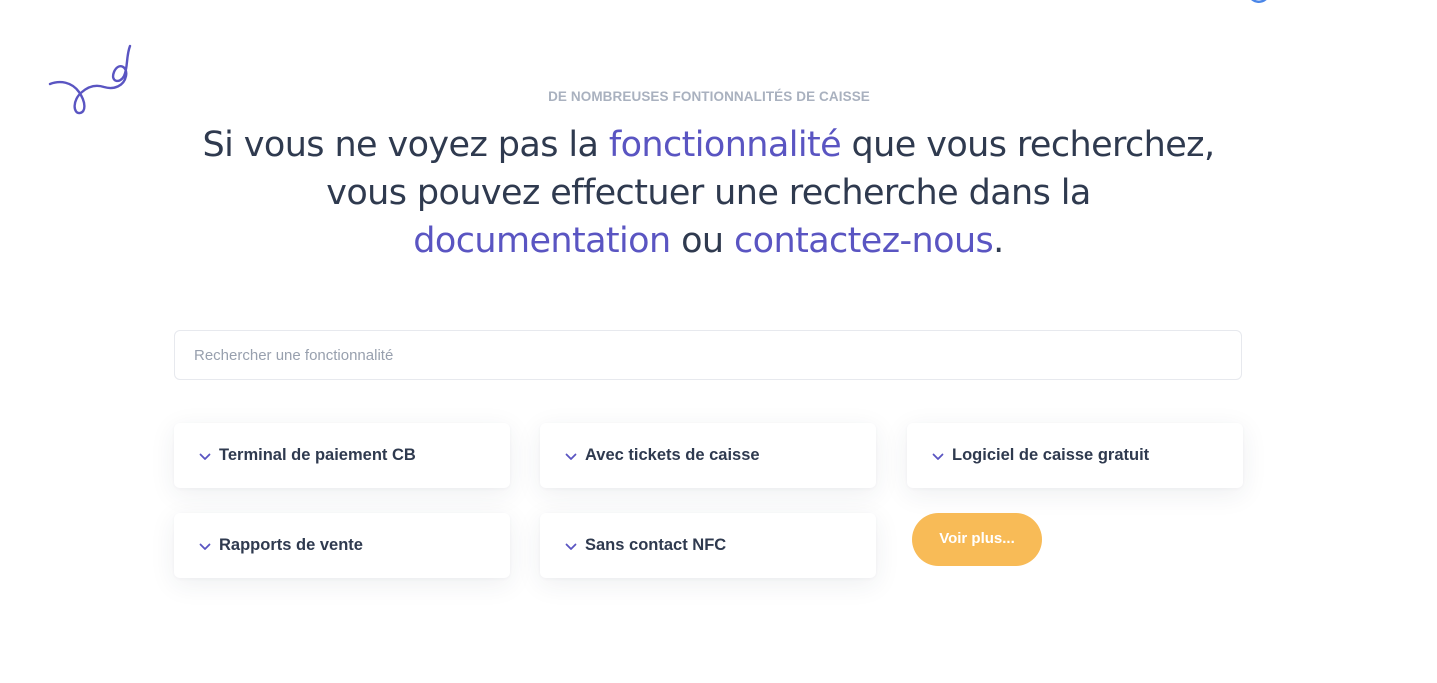 This screenshot has height=683, width=1437. I want to click on contact-link: contactez-nous, so click(864, 241).